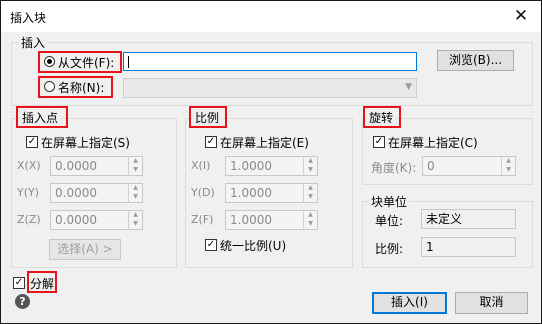  What do you see at coordinates (49, 61) in the screenshot?
I see `from-file-radio` at bounding box center [49, 61].